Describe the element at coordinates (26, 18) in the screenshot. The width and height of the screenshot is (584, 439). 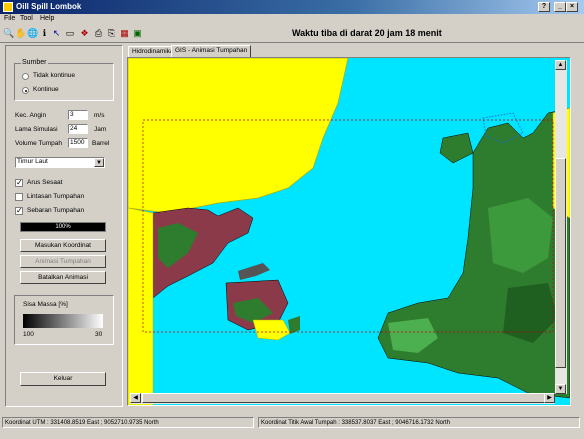
I see `menu-tool: Tool` at that location.